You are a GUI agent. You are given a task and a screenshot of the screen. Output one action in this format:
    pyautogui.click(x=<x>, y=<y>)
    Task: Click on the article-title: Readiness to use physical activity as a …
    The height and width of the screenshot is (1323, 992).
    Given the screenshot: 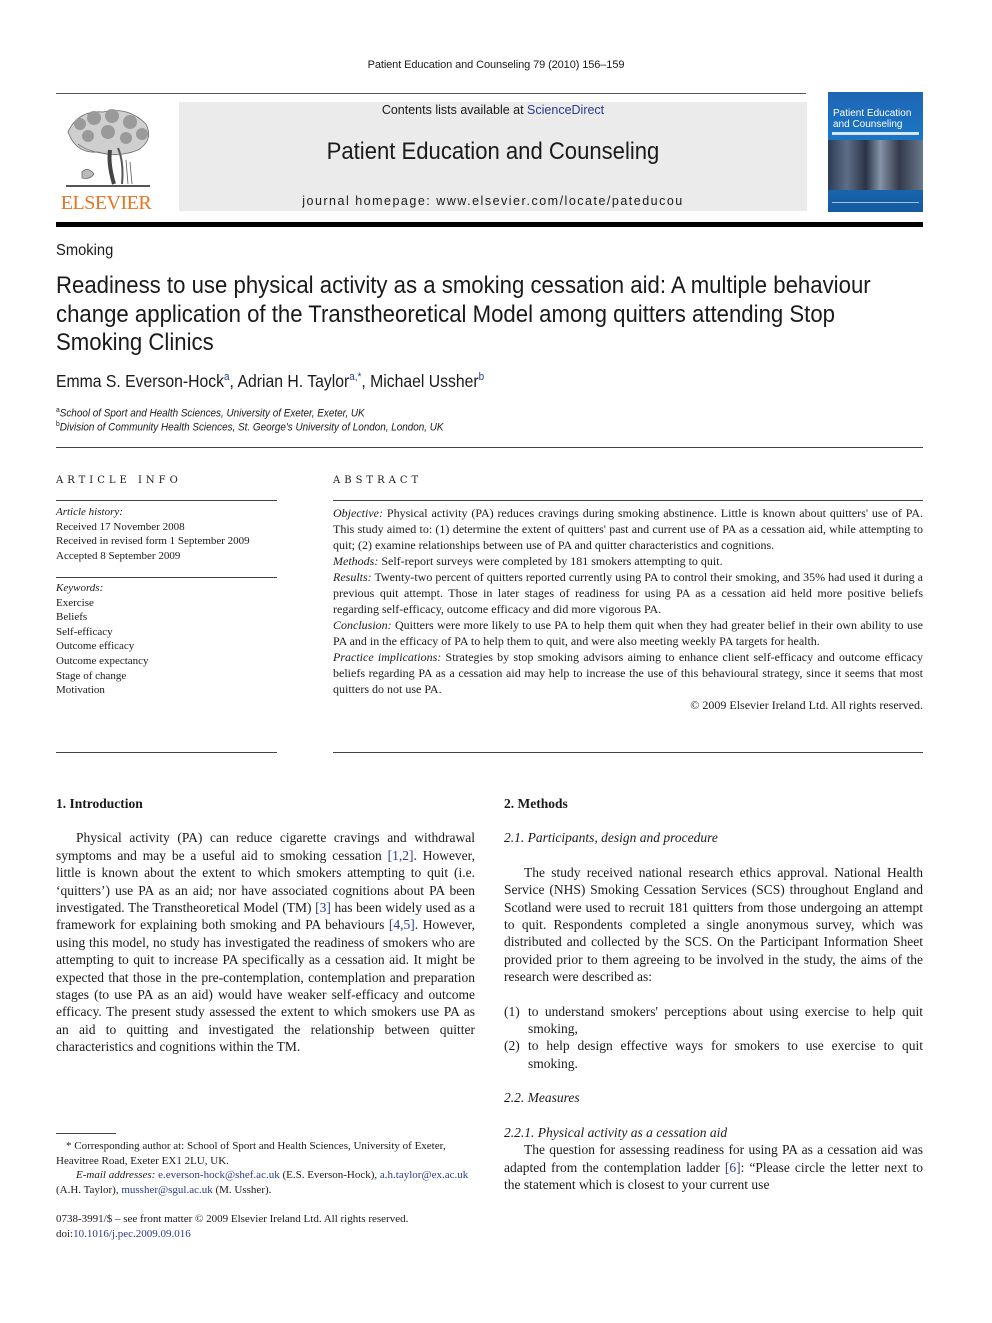 What is the action you would take?
    pyautogui.click(x=463, y=314)
    